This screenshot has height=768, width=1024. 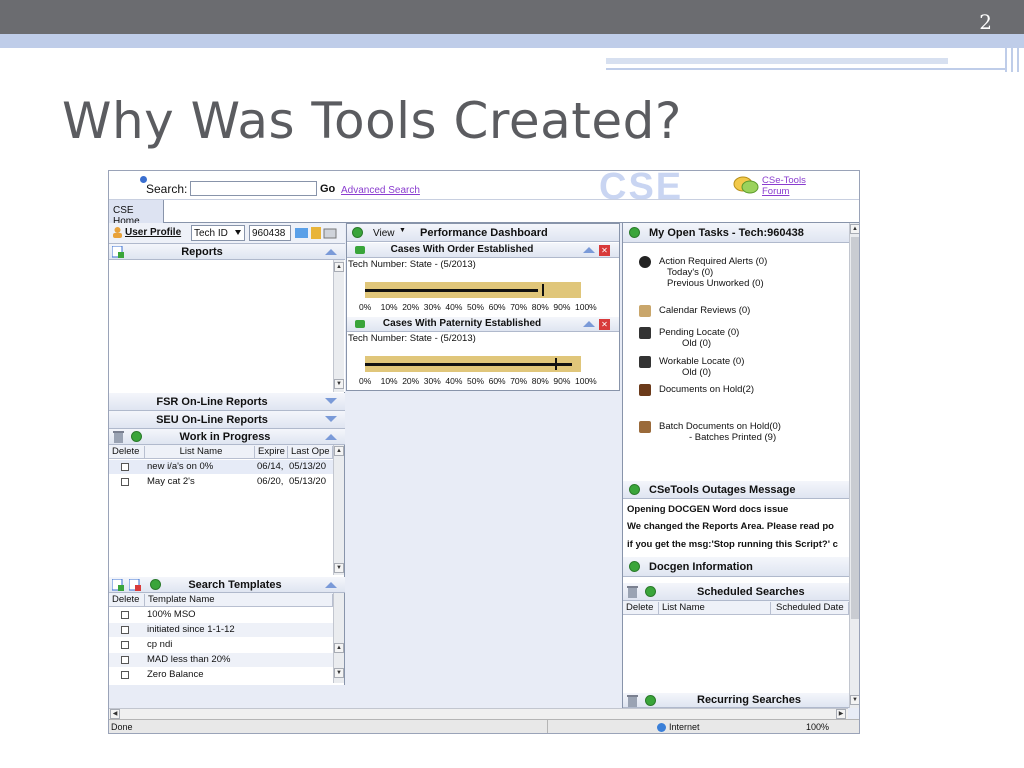 I want to click on list-name: May cat 2's, so click(x=171, y=481).